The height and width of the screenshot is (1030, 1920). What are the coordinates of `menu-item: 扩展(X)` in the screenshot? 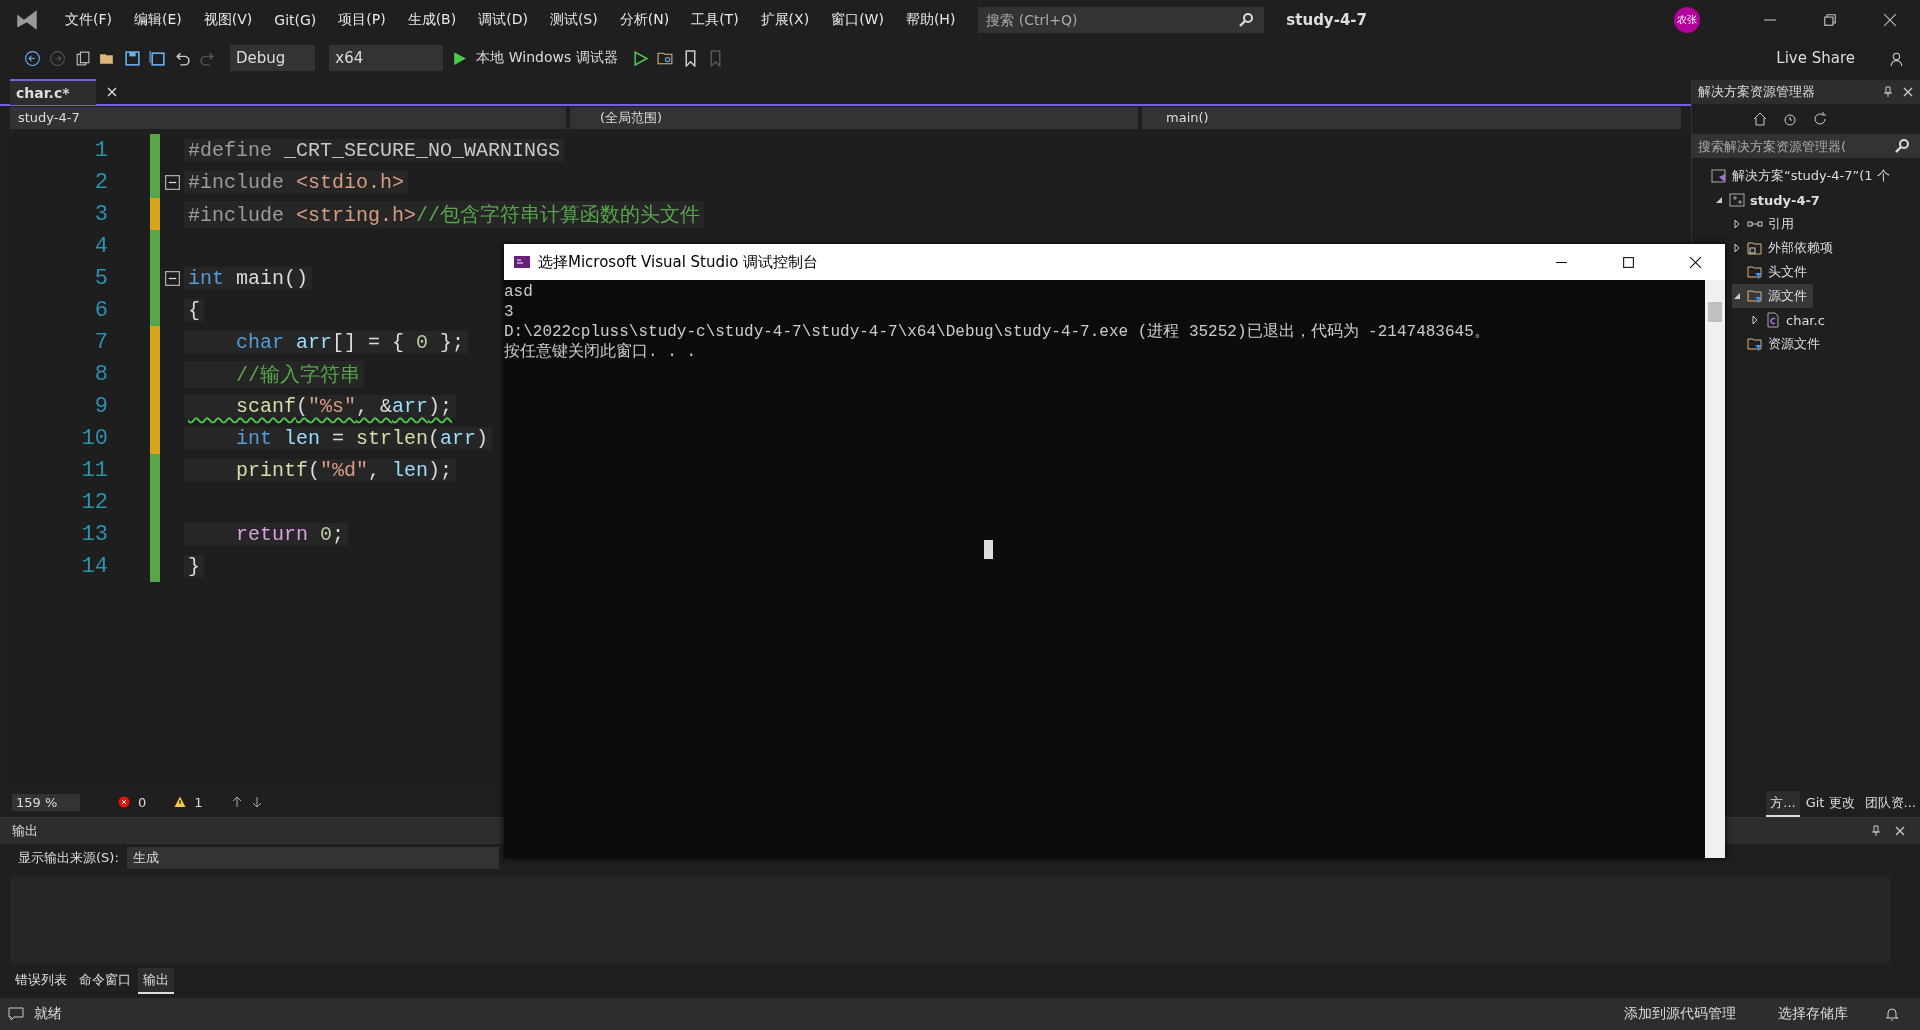 It's located at (785, 20).